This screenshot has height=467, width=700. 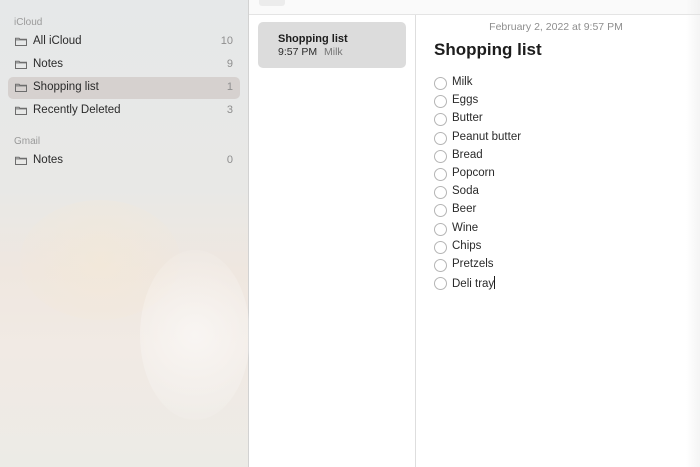 What do you see at coordinates (488, 50) in the screenshot?
I see `note-heading: Shopping list` at bounding box center [488, 50].